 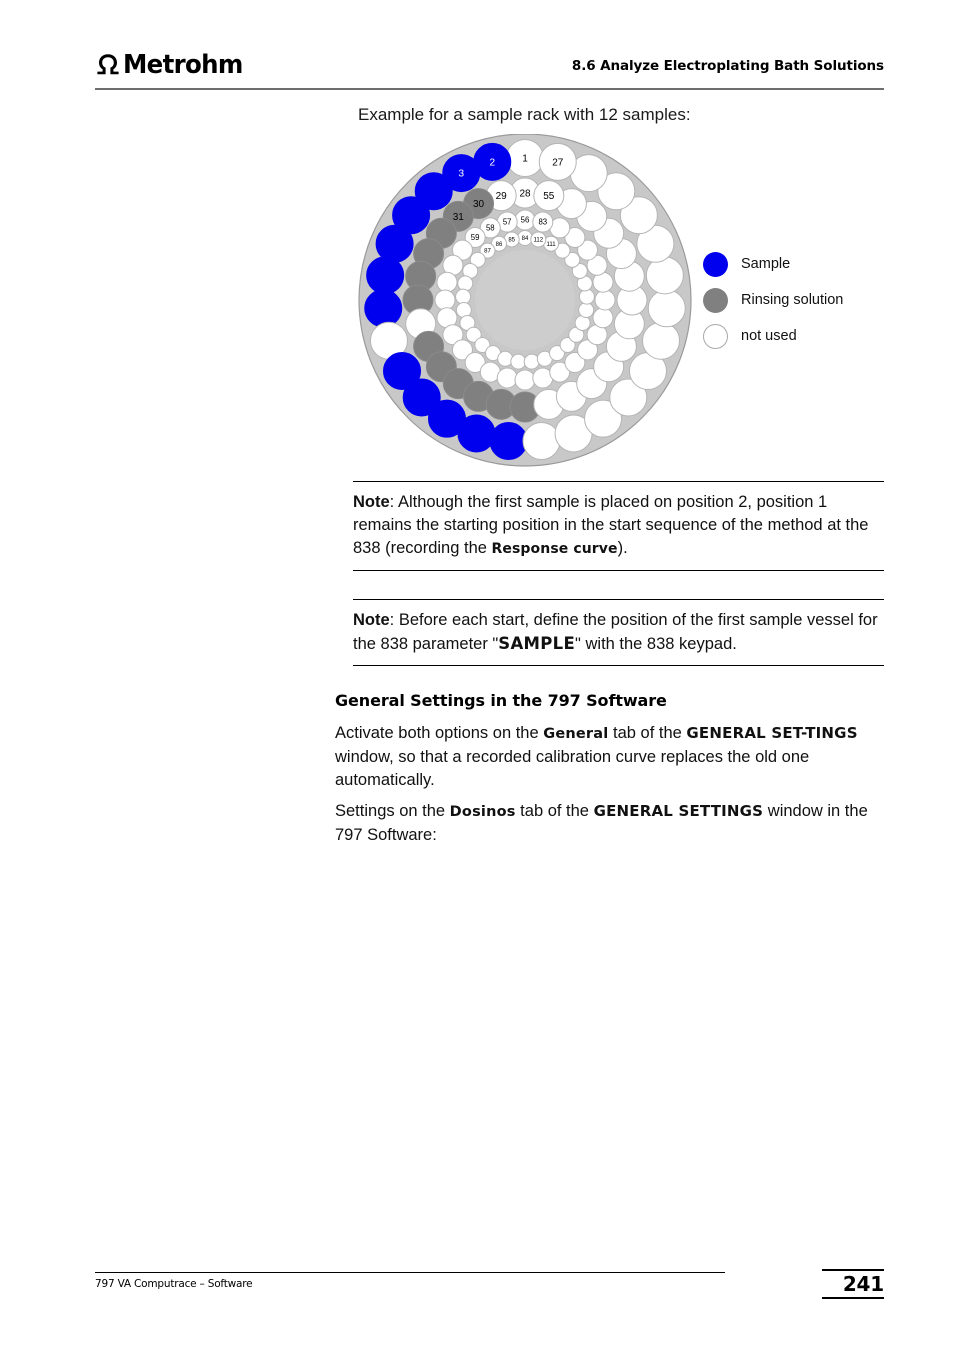 What do you see at coordinates (461, 174) in the screenshot?
I see `rack-position-label-3: 3` at bounding box center [461, 174].